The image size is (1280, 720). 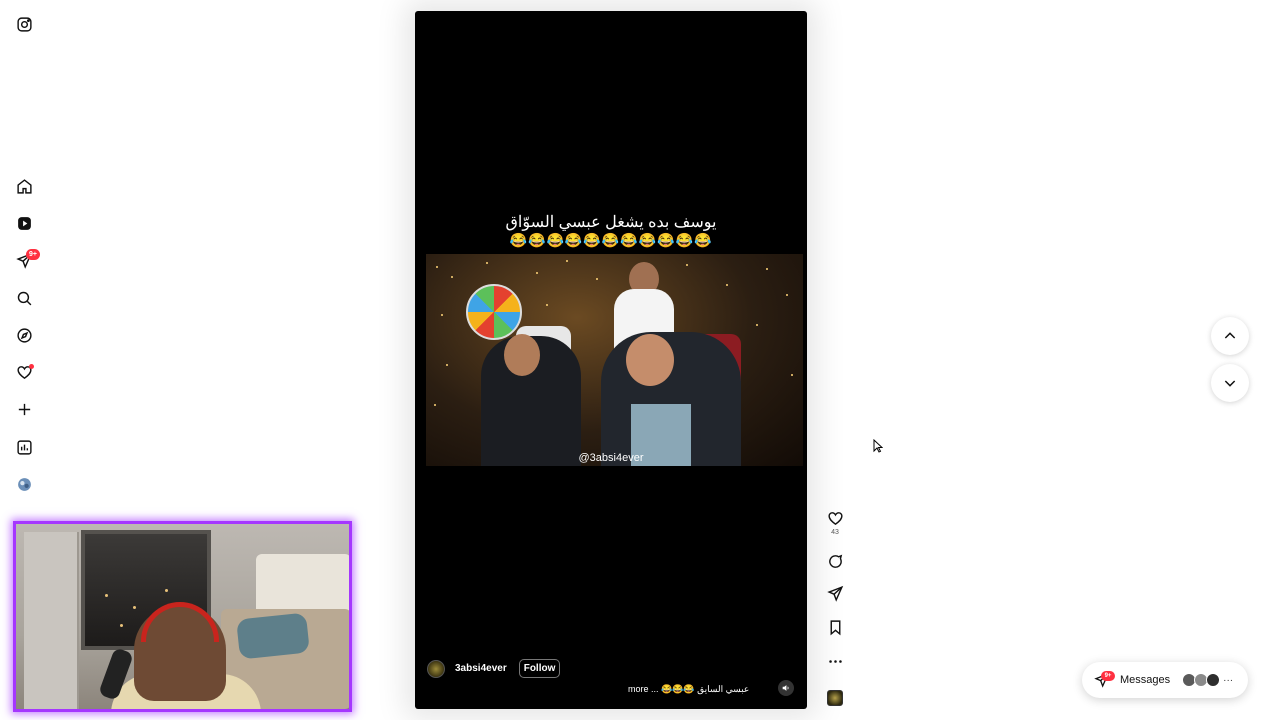 What do you see at coordinates (614, 360) in the screenshot?
I see `reel-video-frame` at bounding box center [614, 360].